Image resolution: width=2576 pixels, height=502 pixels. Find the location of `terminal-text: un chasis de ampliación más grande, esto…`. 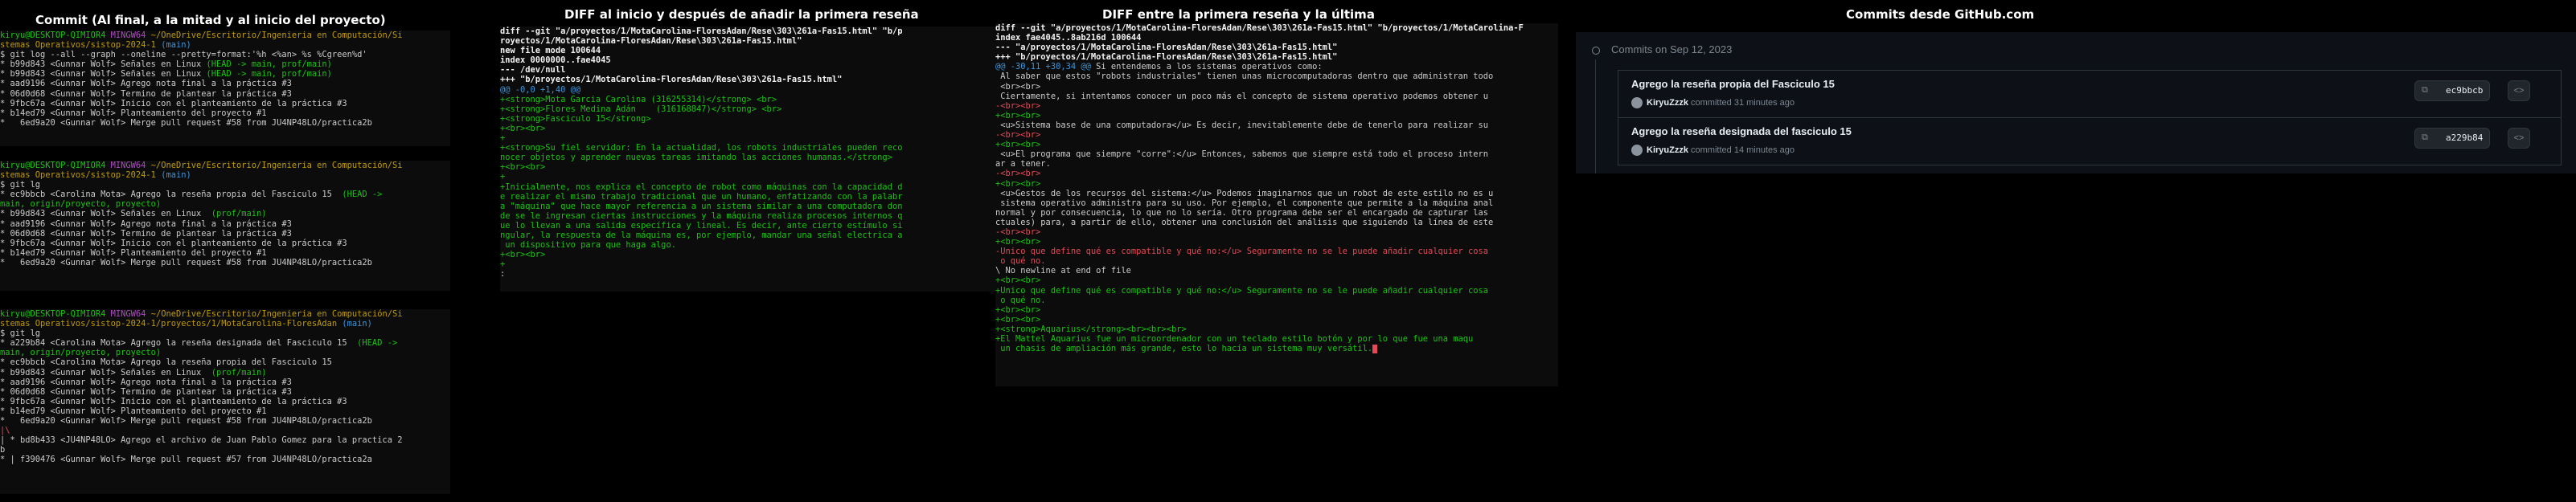

terminal-text: un chasis de ampliación más grande, esto… is located at coordinates (1184, 349).